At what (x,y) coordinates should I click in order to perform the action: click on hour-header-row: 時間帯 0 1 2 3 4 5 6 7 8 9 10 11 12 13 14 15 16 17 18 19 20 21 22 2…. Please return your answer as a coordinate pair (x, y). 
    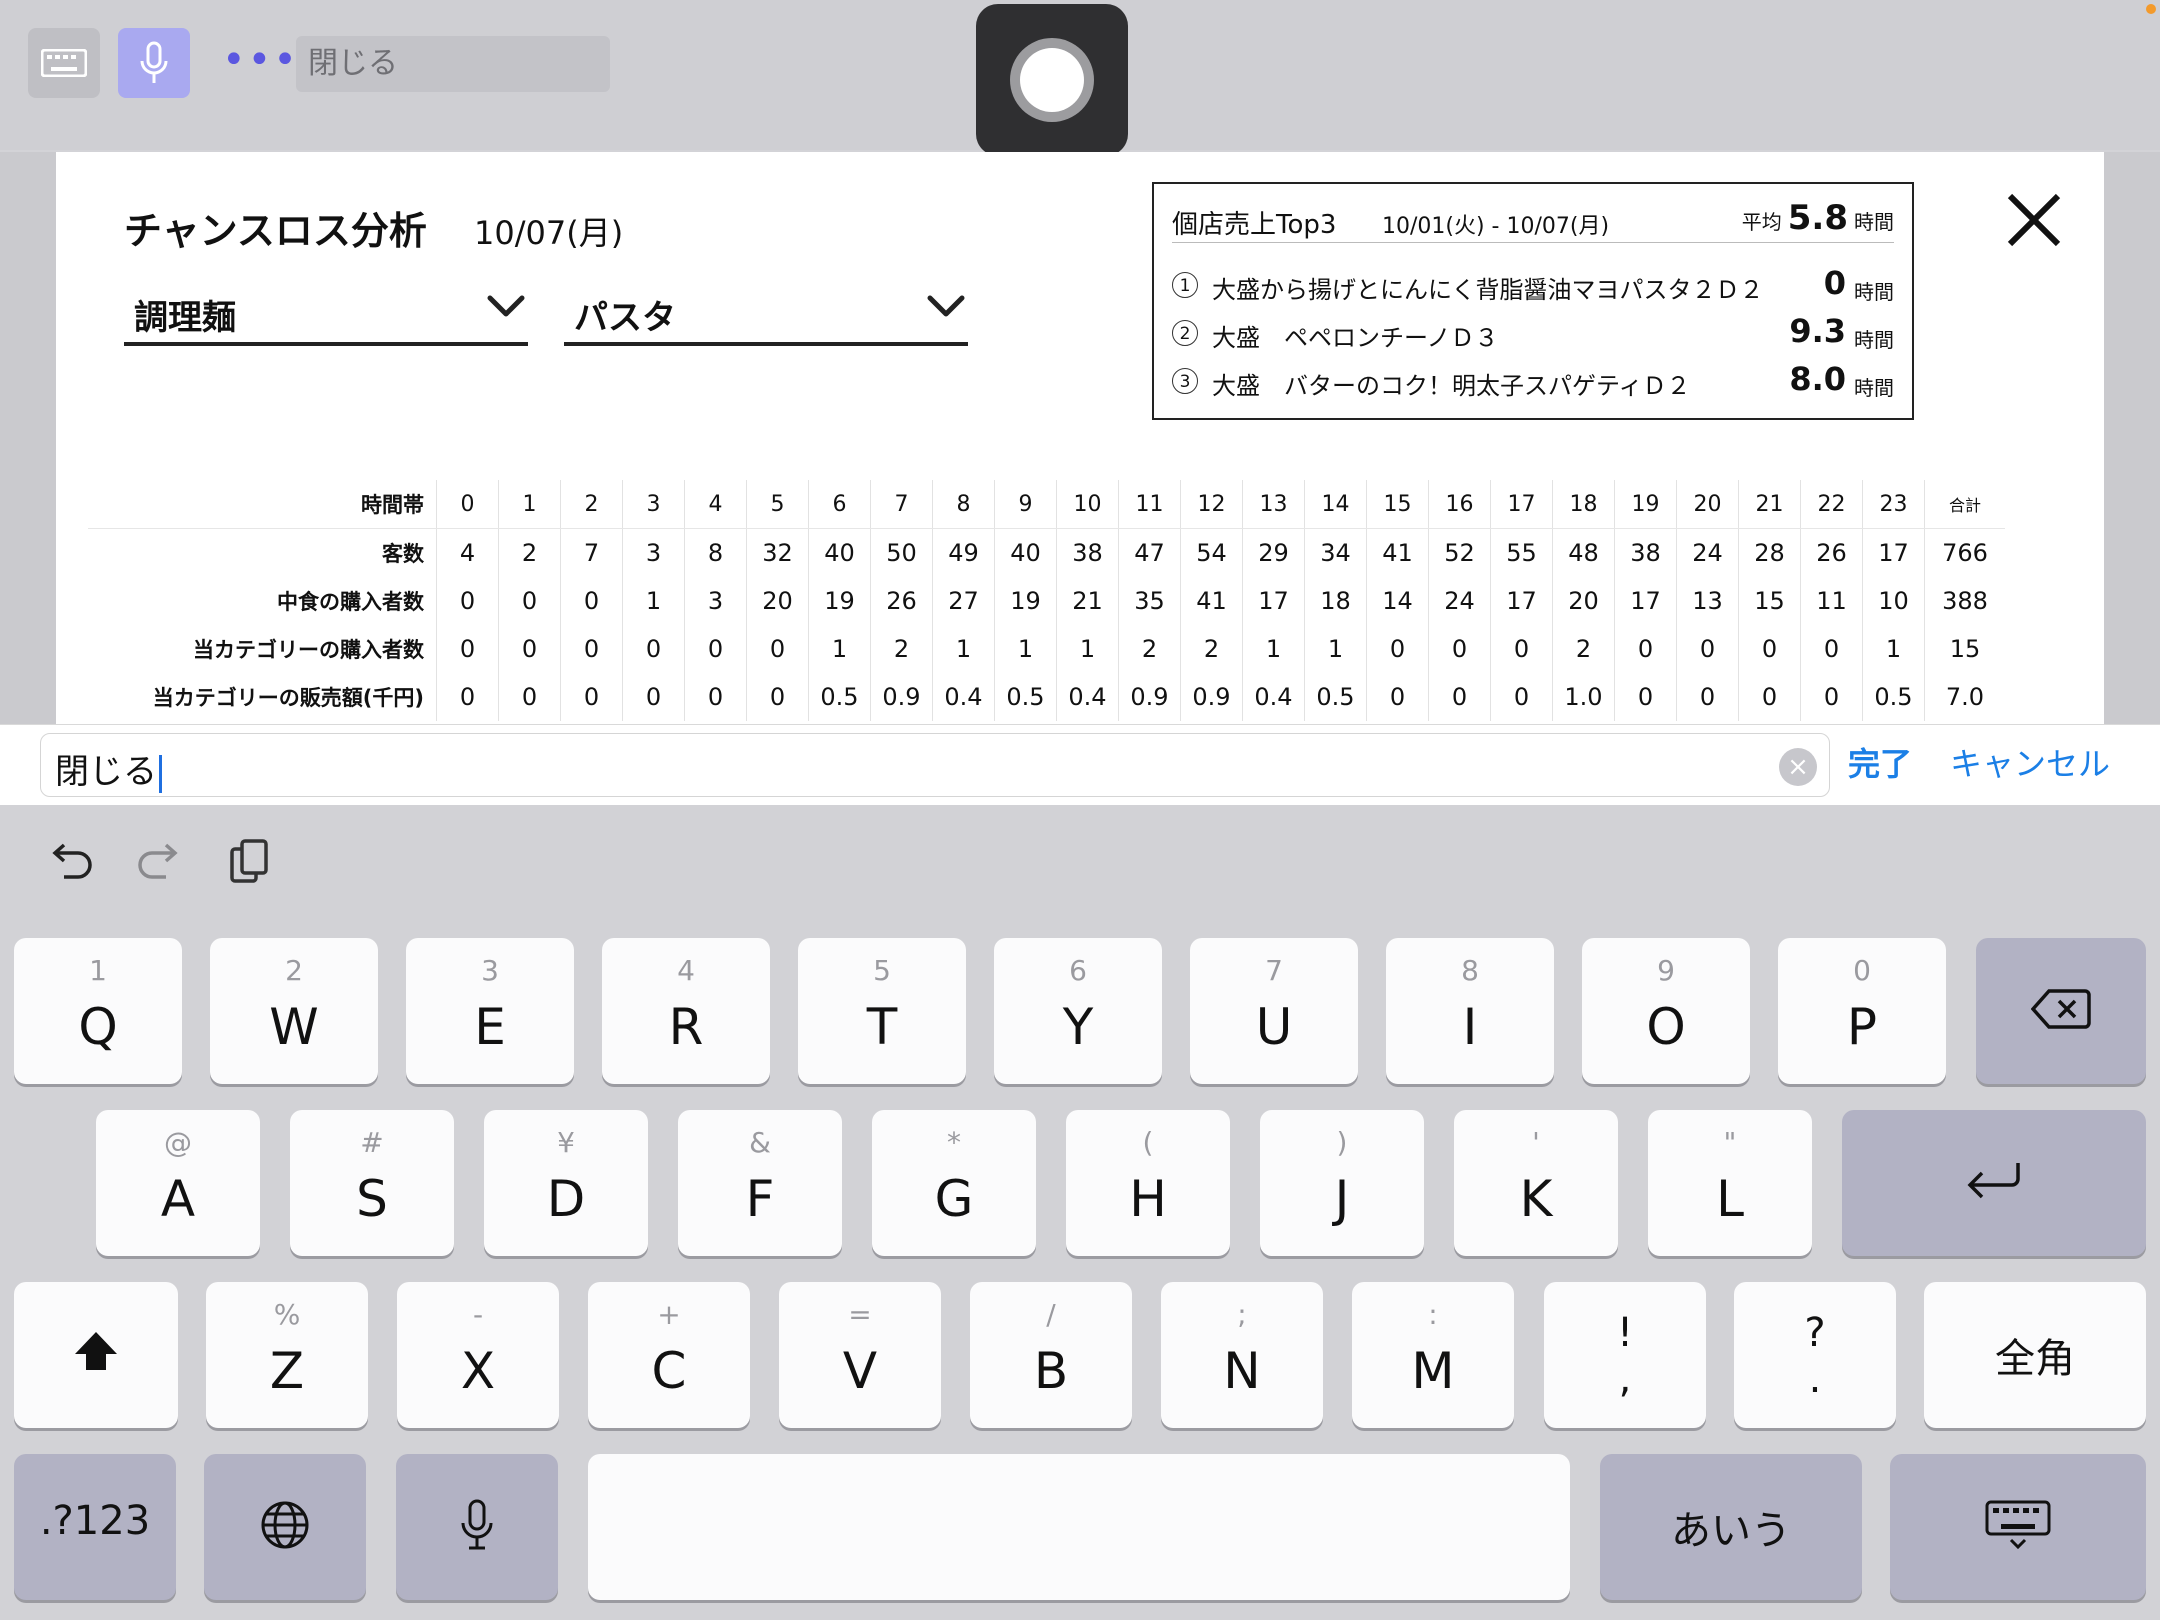
    Looking at the image, I should click on (1046, 504).